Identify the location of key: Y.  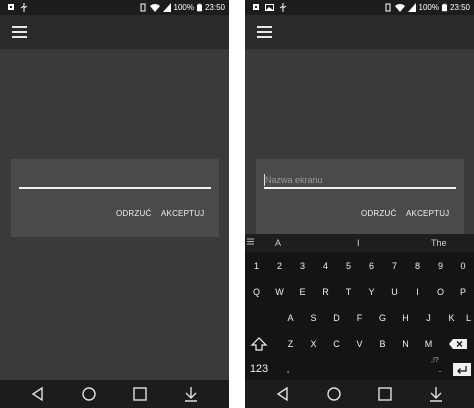
(371, 292).